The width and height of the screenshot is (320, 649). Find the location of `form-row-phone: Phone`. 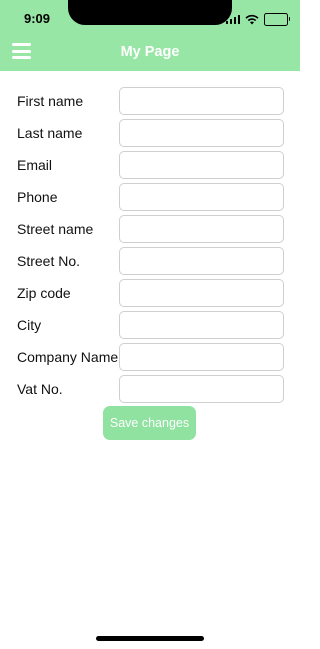

form-row-phone: Phone is located at coordinates (150, 197).